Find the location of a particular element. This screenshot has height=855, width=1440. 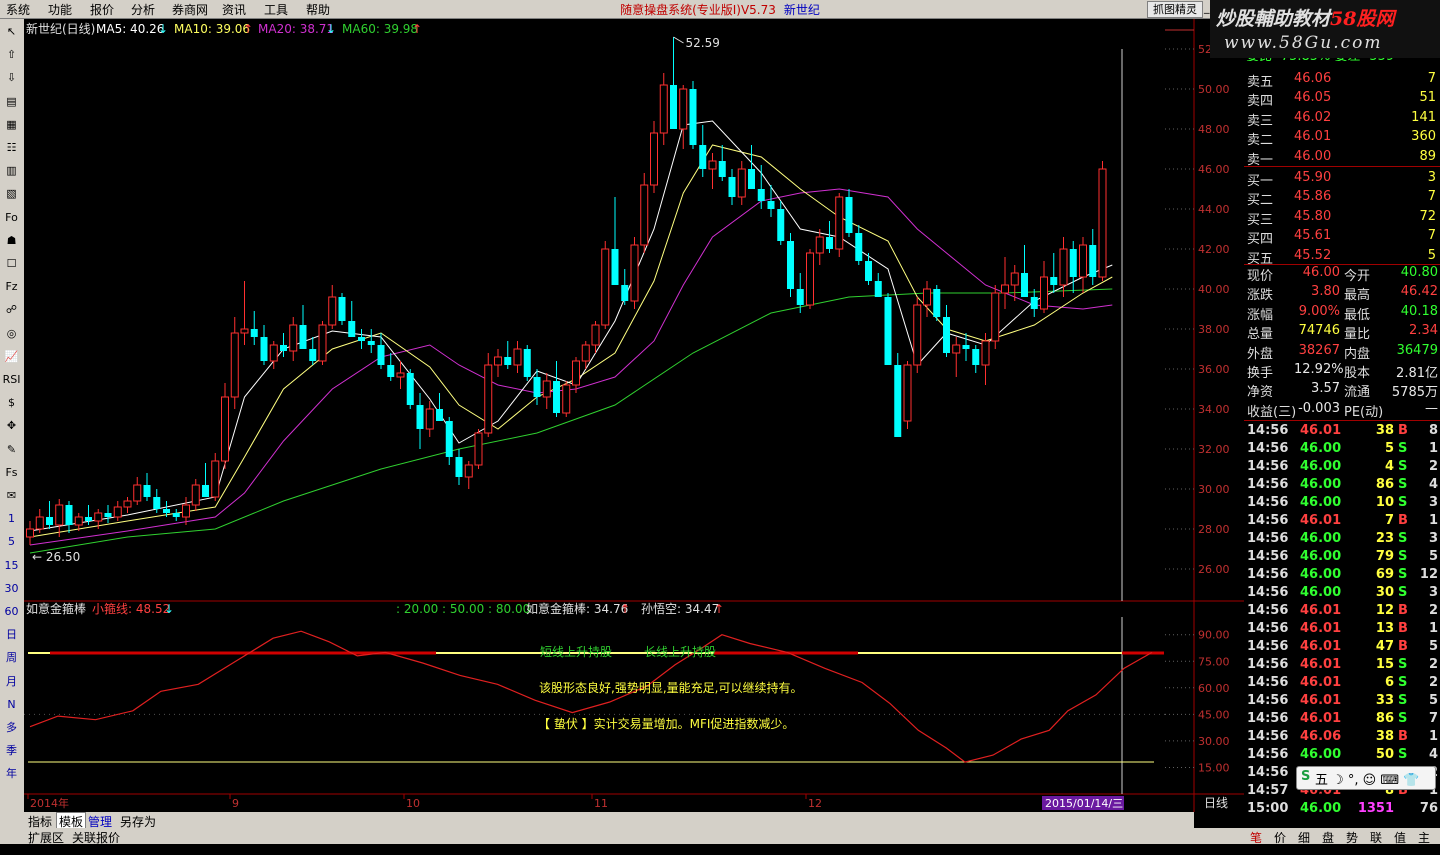

orderbook-row: 买五 45.52 5 is located at coordinates (1342, 257).